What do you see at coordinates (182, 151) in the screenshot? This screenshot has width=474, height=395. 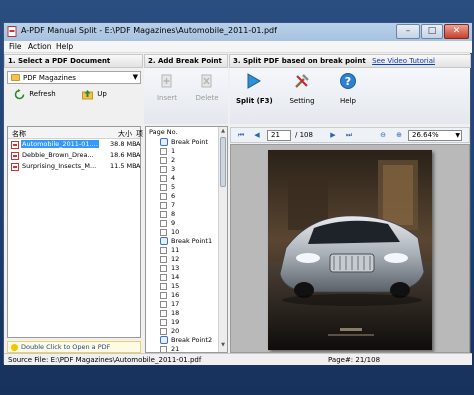 I see `page-node: 1` at bounding box center [182, 151].